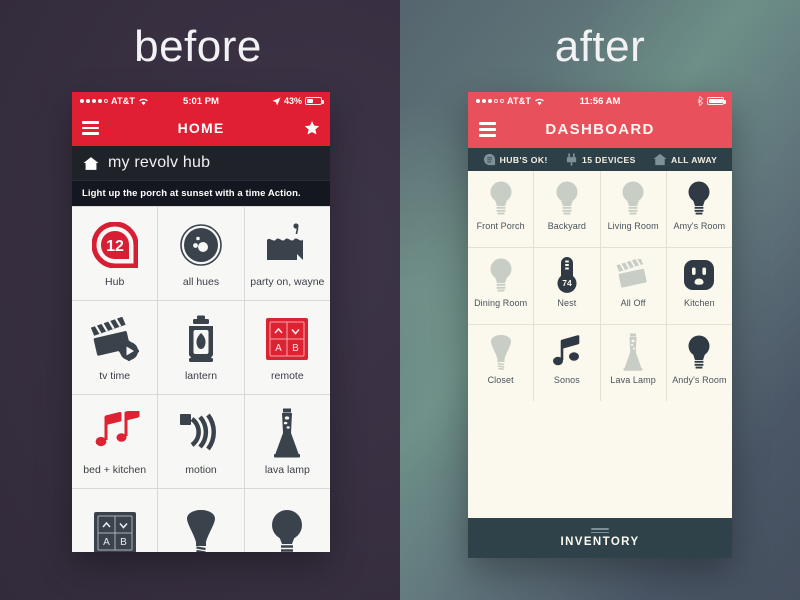 The height and width of the screenshot is (600, 800). What do you see at coordinates (567, 283) in the screenshot?
I see `thermostat-value: 74` at bounding box center [567, 283].